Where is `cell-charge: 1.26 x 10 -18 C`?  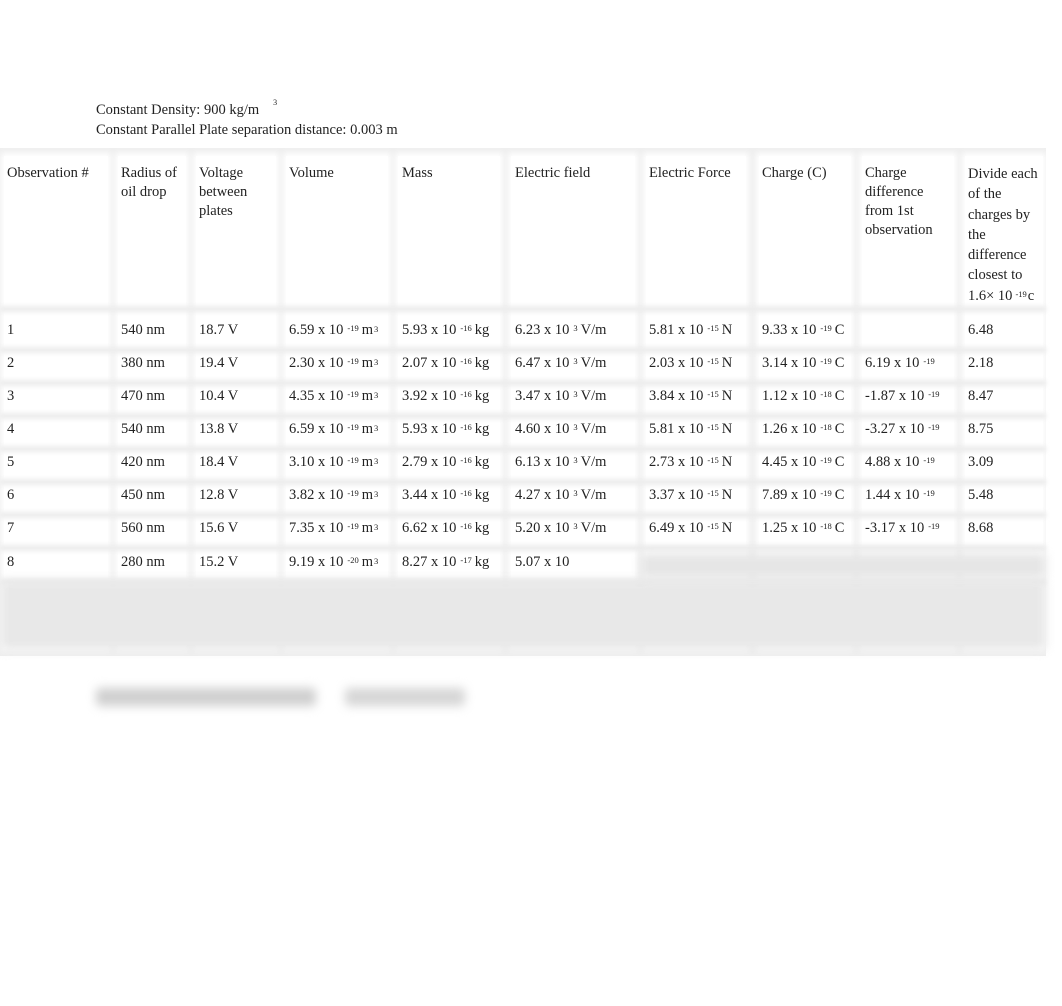
cell-charge: 1.26 x 10 -18 C is located at coordinates (803, 429).